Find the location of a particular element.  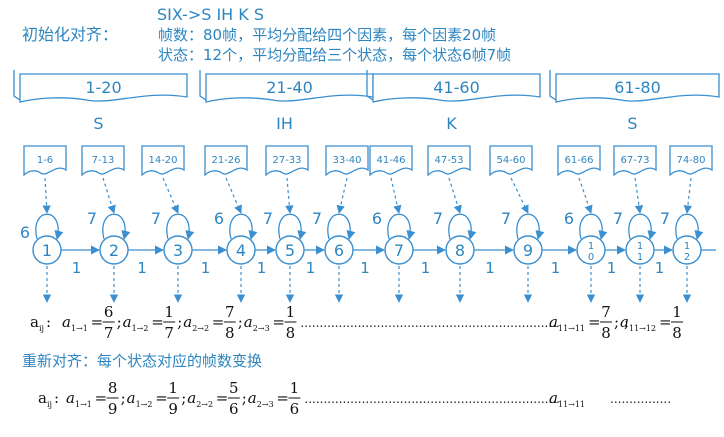

frame-range-box: 21-26 is located at coordinates (226, 161).